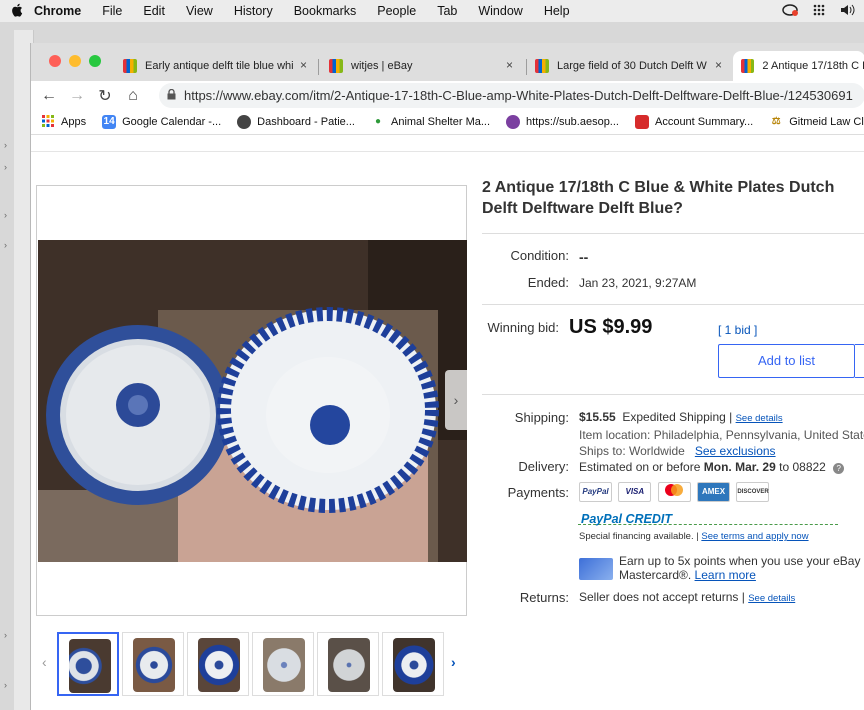 This screenshot has width=864, height=710. I want to click on tab-separator, so click(318, 67).